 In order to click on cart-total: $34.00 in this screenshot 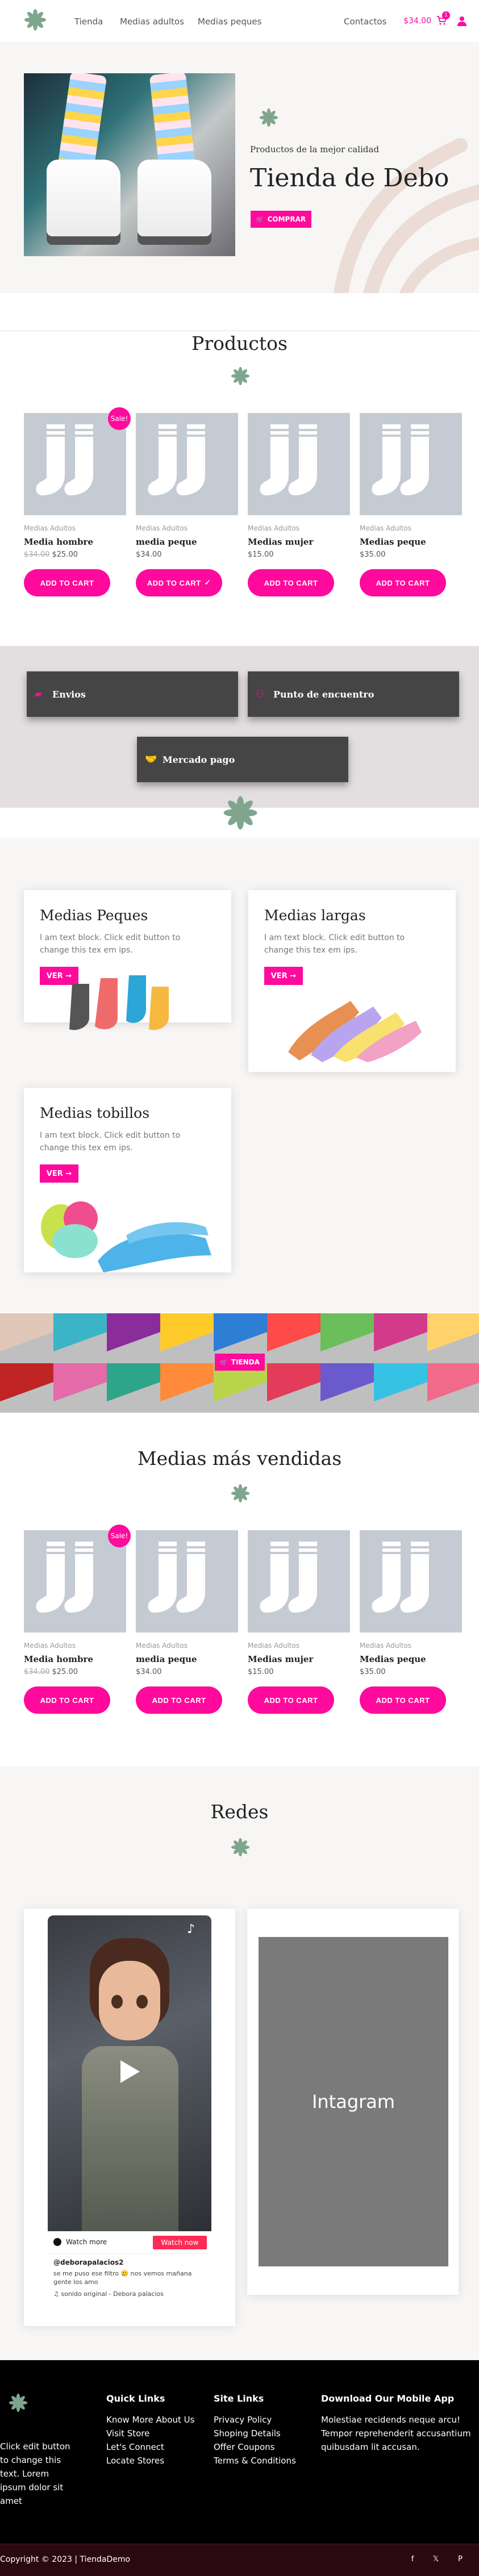, I will do `click(417, 21)`.